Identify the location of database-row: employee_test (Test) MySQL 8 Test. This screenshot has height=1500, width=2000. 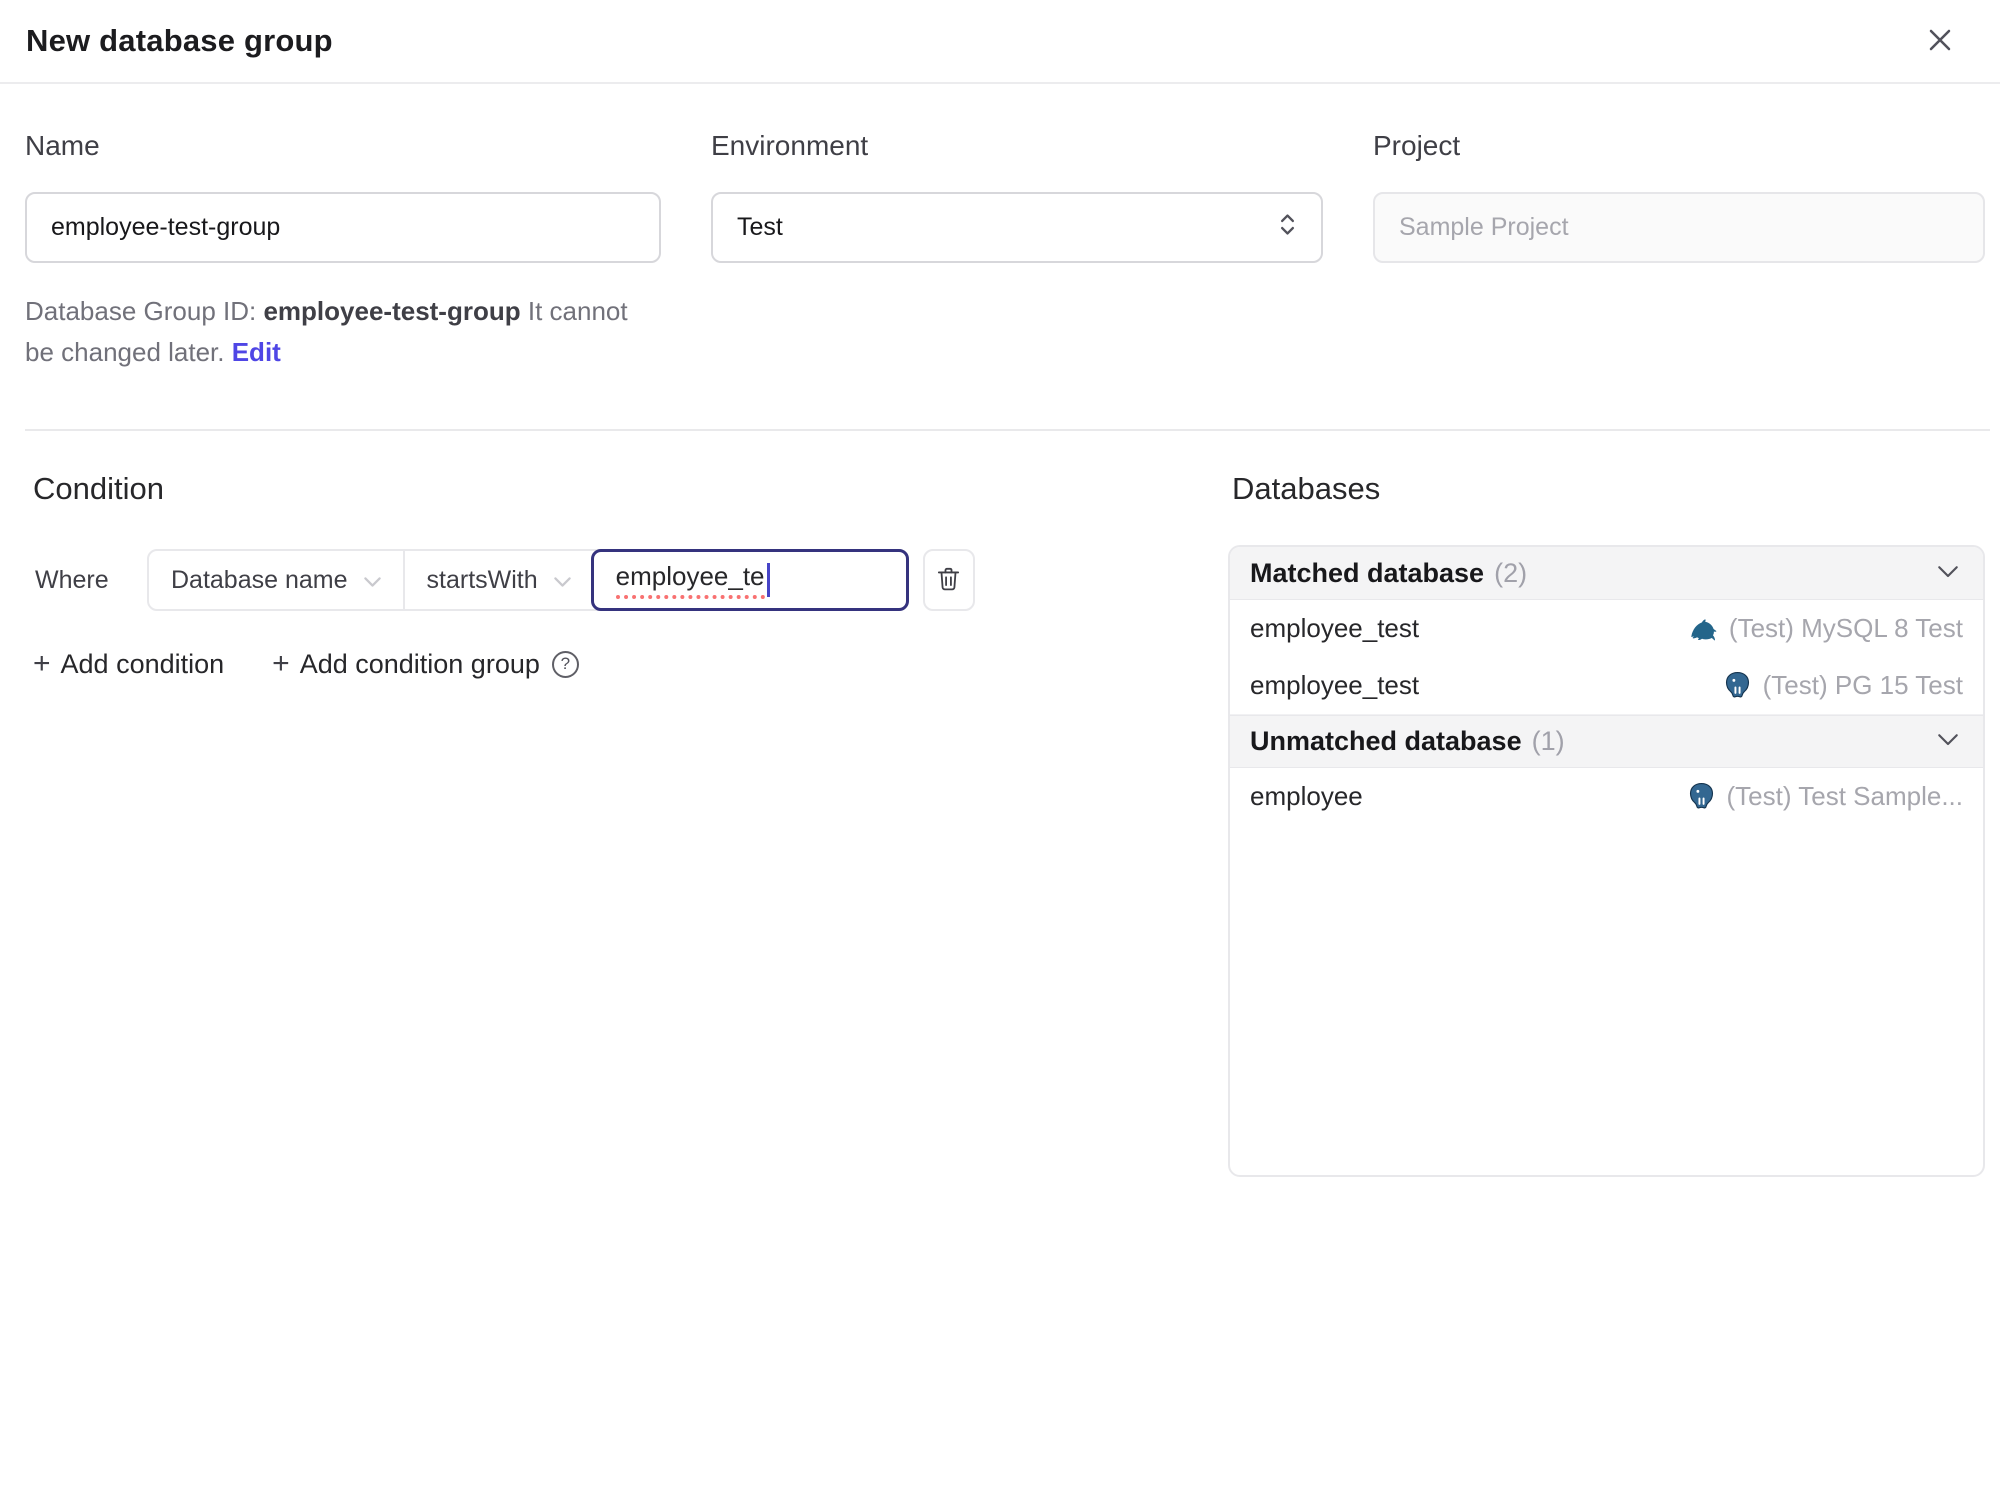
(1606, 628).